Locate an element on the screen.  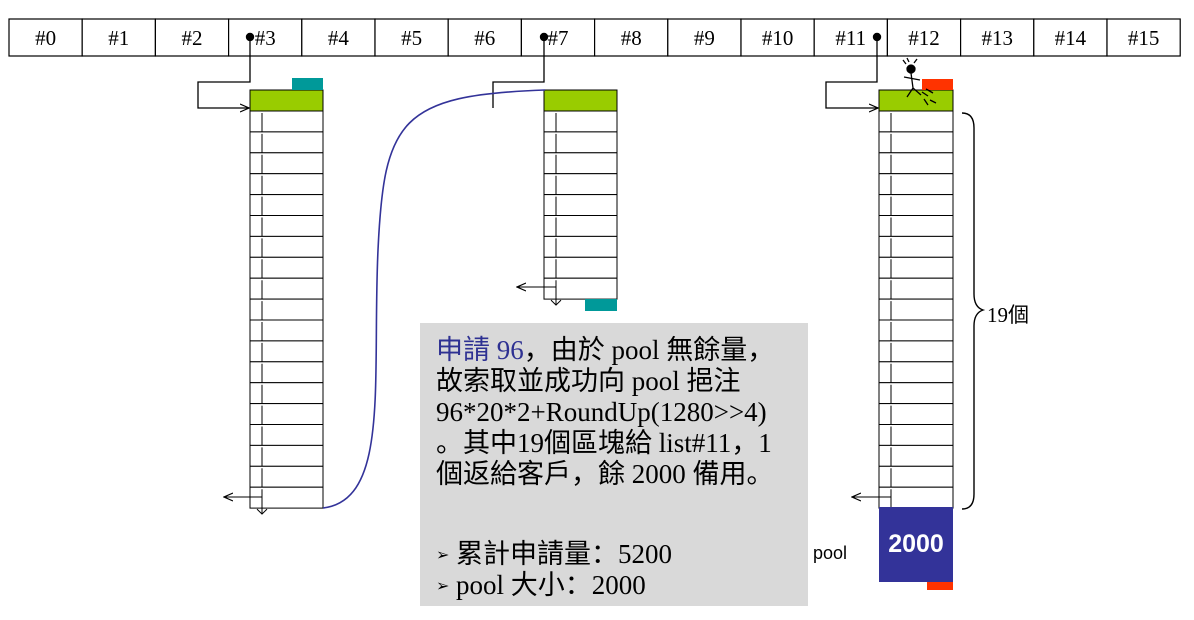
info-line5: 個返給客戶，餘 2000 備用。 is located at coordinates (605, 474).